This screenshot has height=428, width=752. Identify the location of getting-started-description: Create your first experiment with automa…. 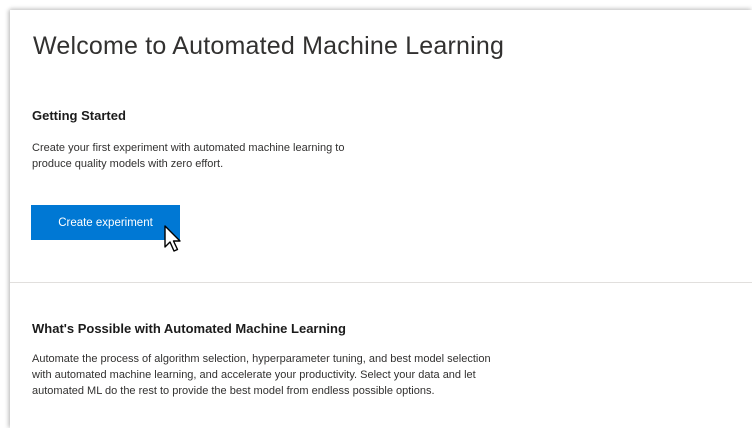
(232, 156).